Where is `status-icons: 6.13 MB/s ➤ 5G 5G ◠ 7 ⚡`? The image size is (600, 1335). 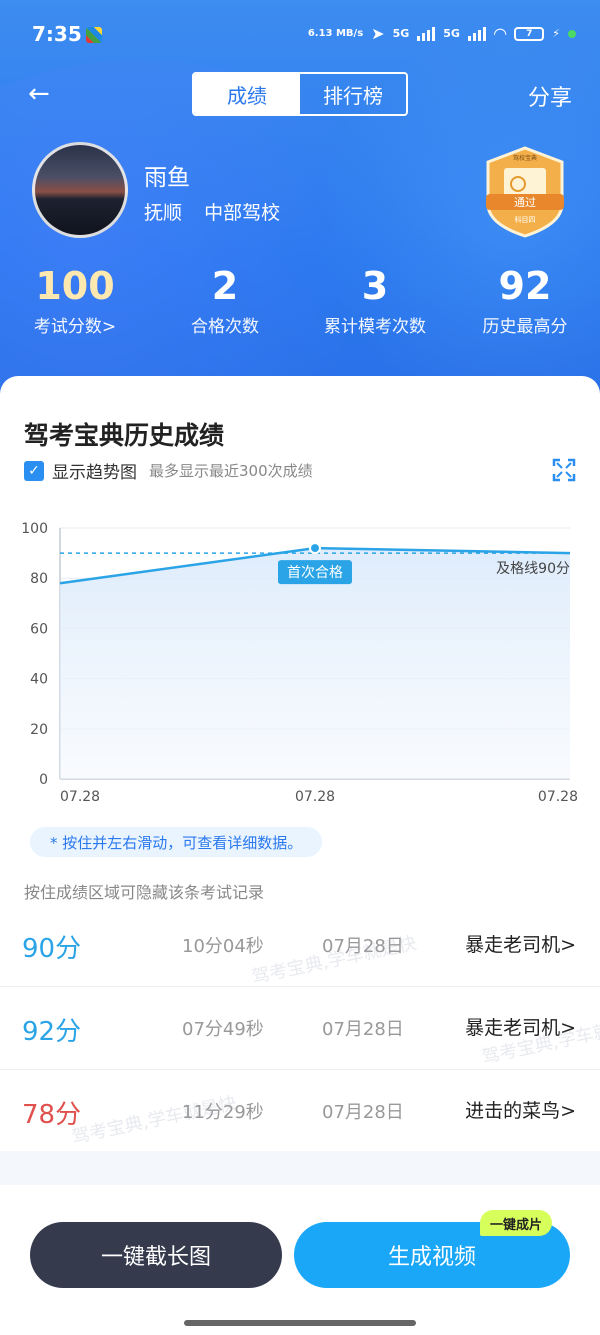 status-icons: 6.13 MB/s ➤ 5G 5G ◠ 7 ⚡ is located at coordinates (442, 33).